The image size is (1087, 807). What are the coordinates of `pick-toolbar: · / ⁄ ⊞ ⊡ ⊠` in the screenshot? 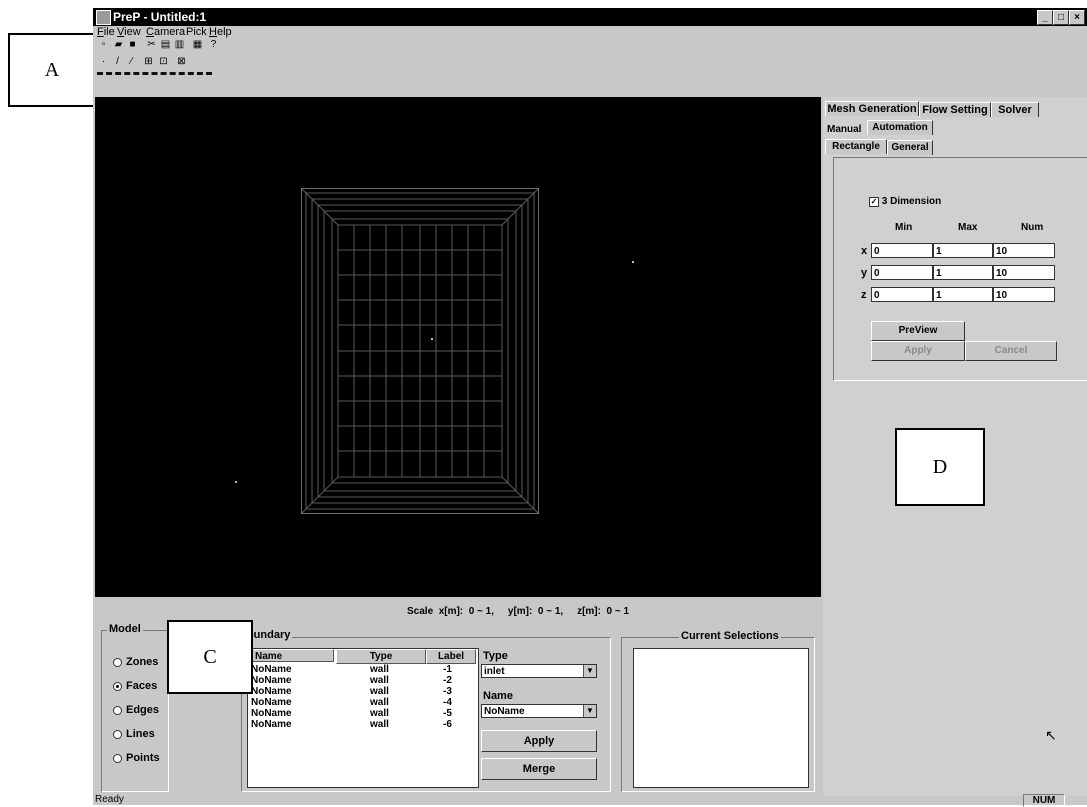 It's located at (155, 63).